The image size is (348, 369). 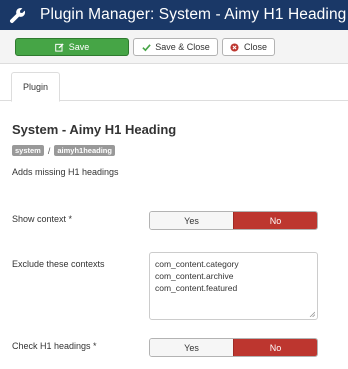 I want to click on check-h1-toggle: Yes No, so click(x=233, y=347).